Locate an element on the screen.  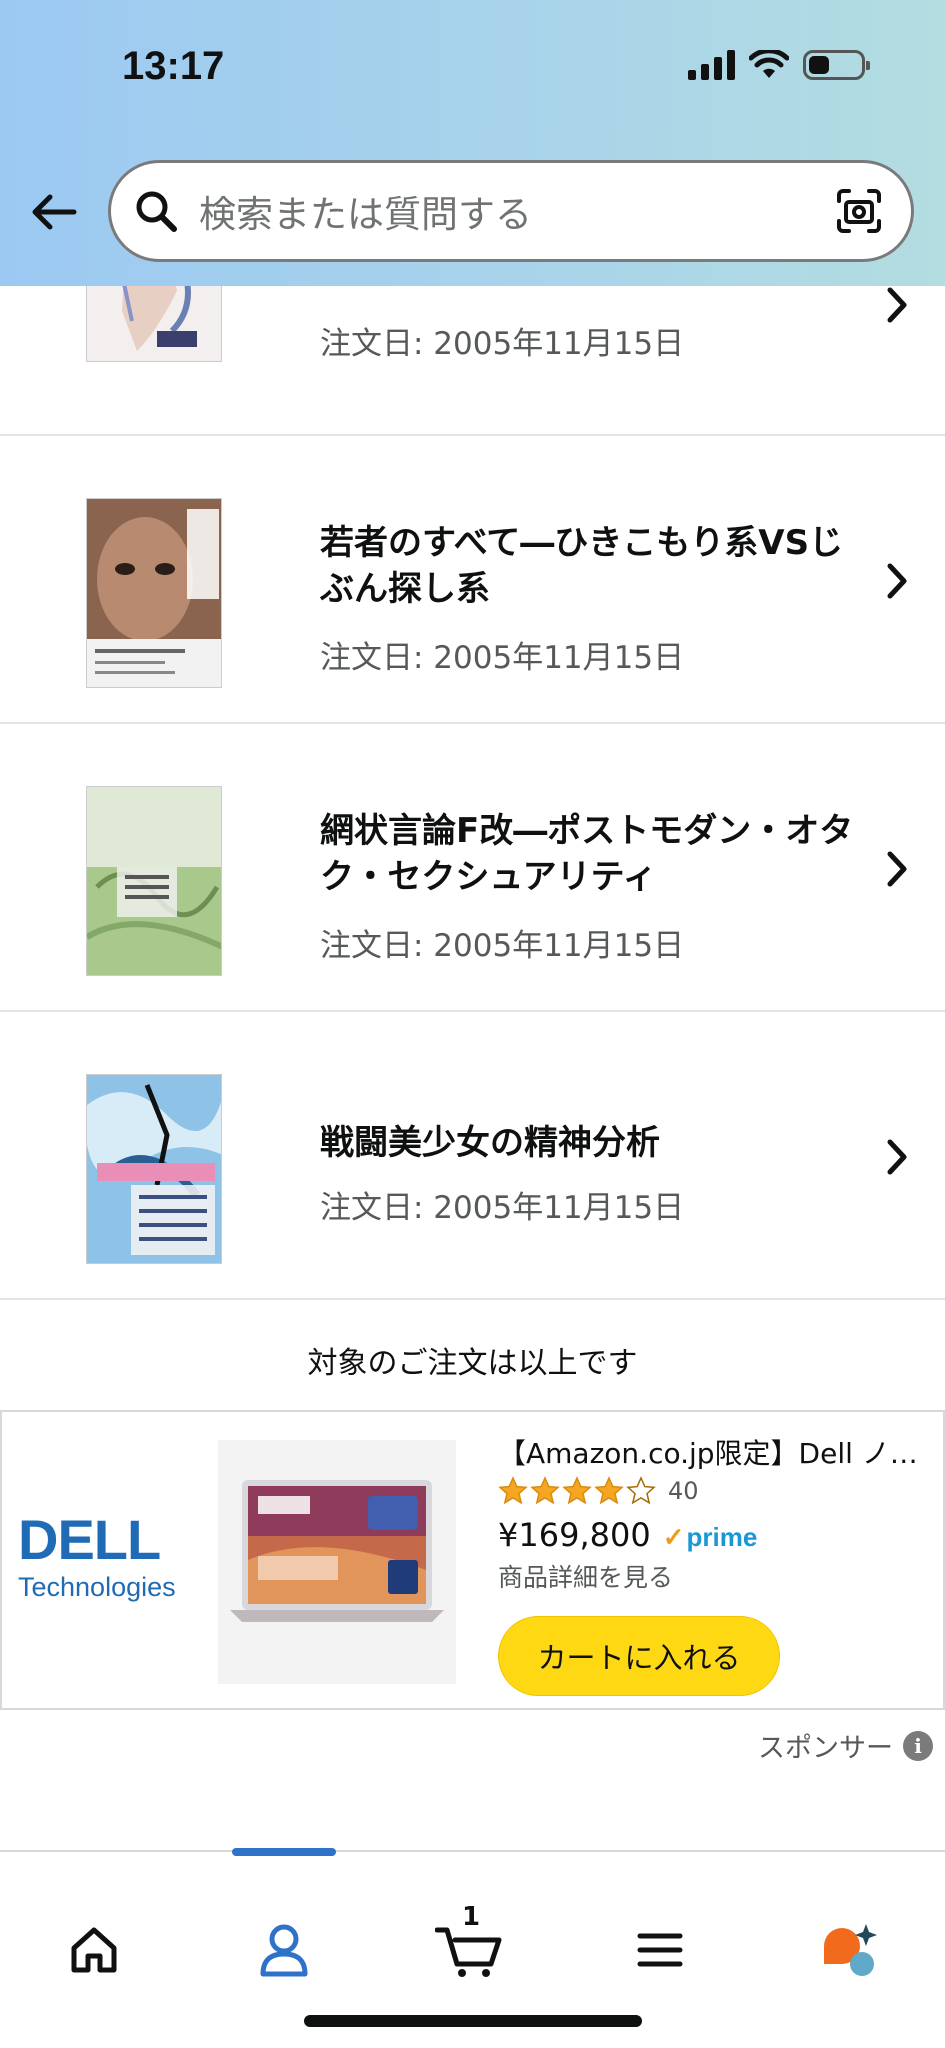
laptop-product-image is located at coordinates (337, 1562).